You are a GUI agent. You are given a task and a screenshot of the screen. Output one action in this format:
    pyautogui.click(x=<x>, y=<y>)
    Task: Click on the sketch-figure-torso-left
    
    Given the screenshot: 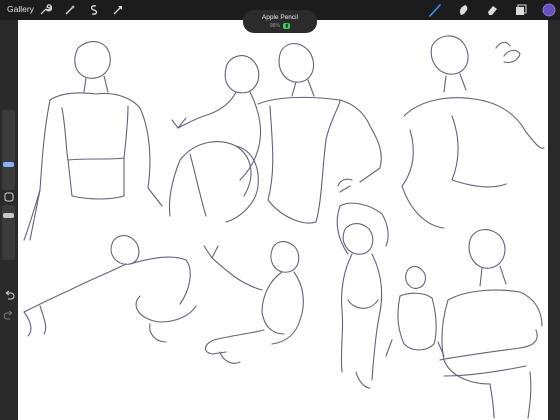 What is the action you would take?
    pyautogui.click(x=93, y=141)
    